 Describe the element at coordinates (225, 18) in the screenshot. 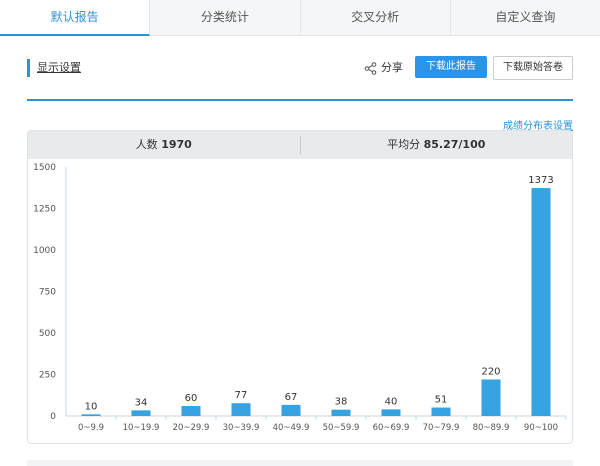

I see `tab-category-stats: 分类统计` at that location.